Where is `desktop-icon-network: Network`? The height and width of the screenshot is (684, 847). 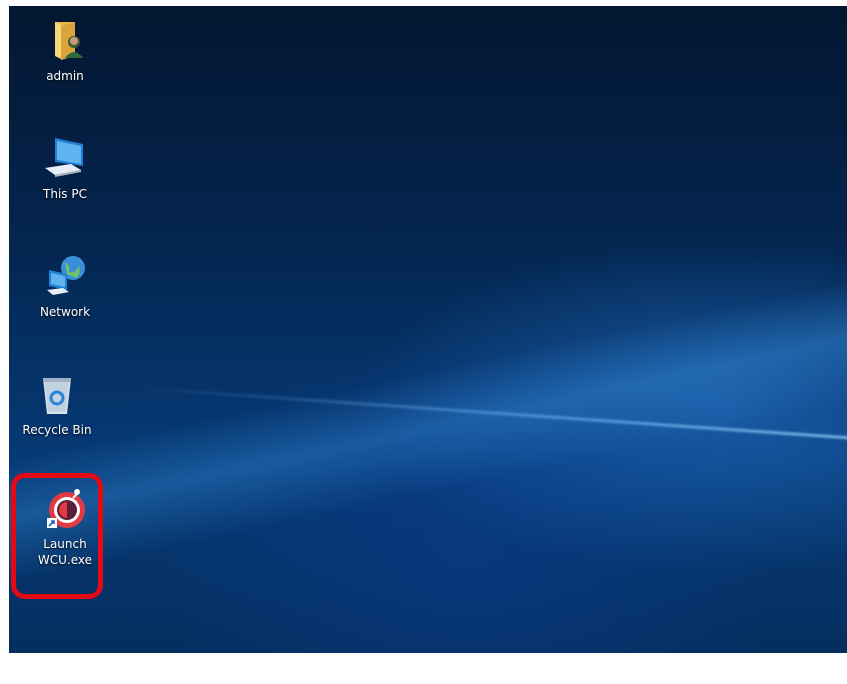
desktop-icon-network: Network is located at coordinates (65, 286).